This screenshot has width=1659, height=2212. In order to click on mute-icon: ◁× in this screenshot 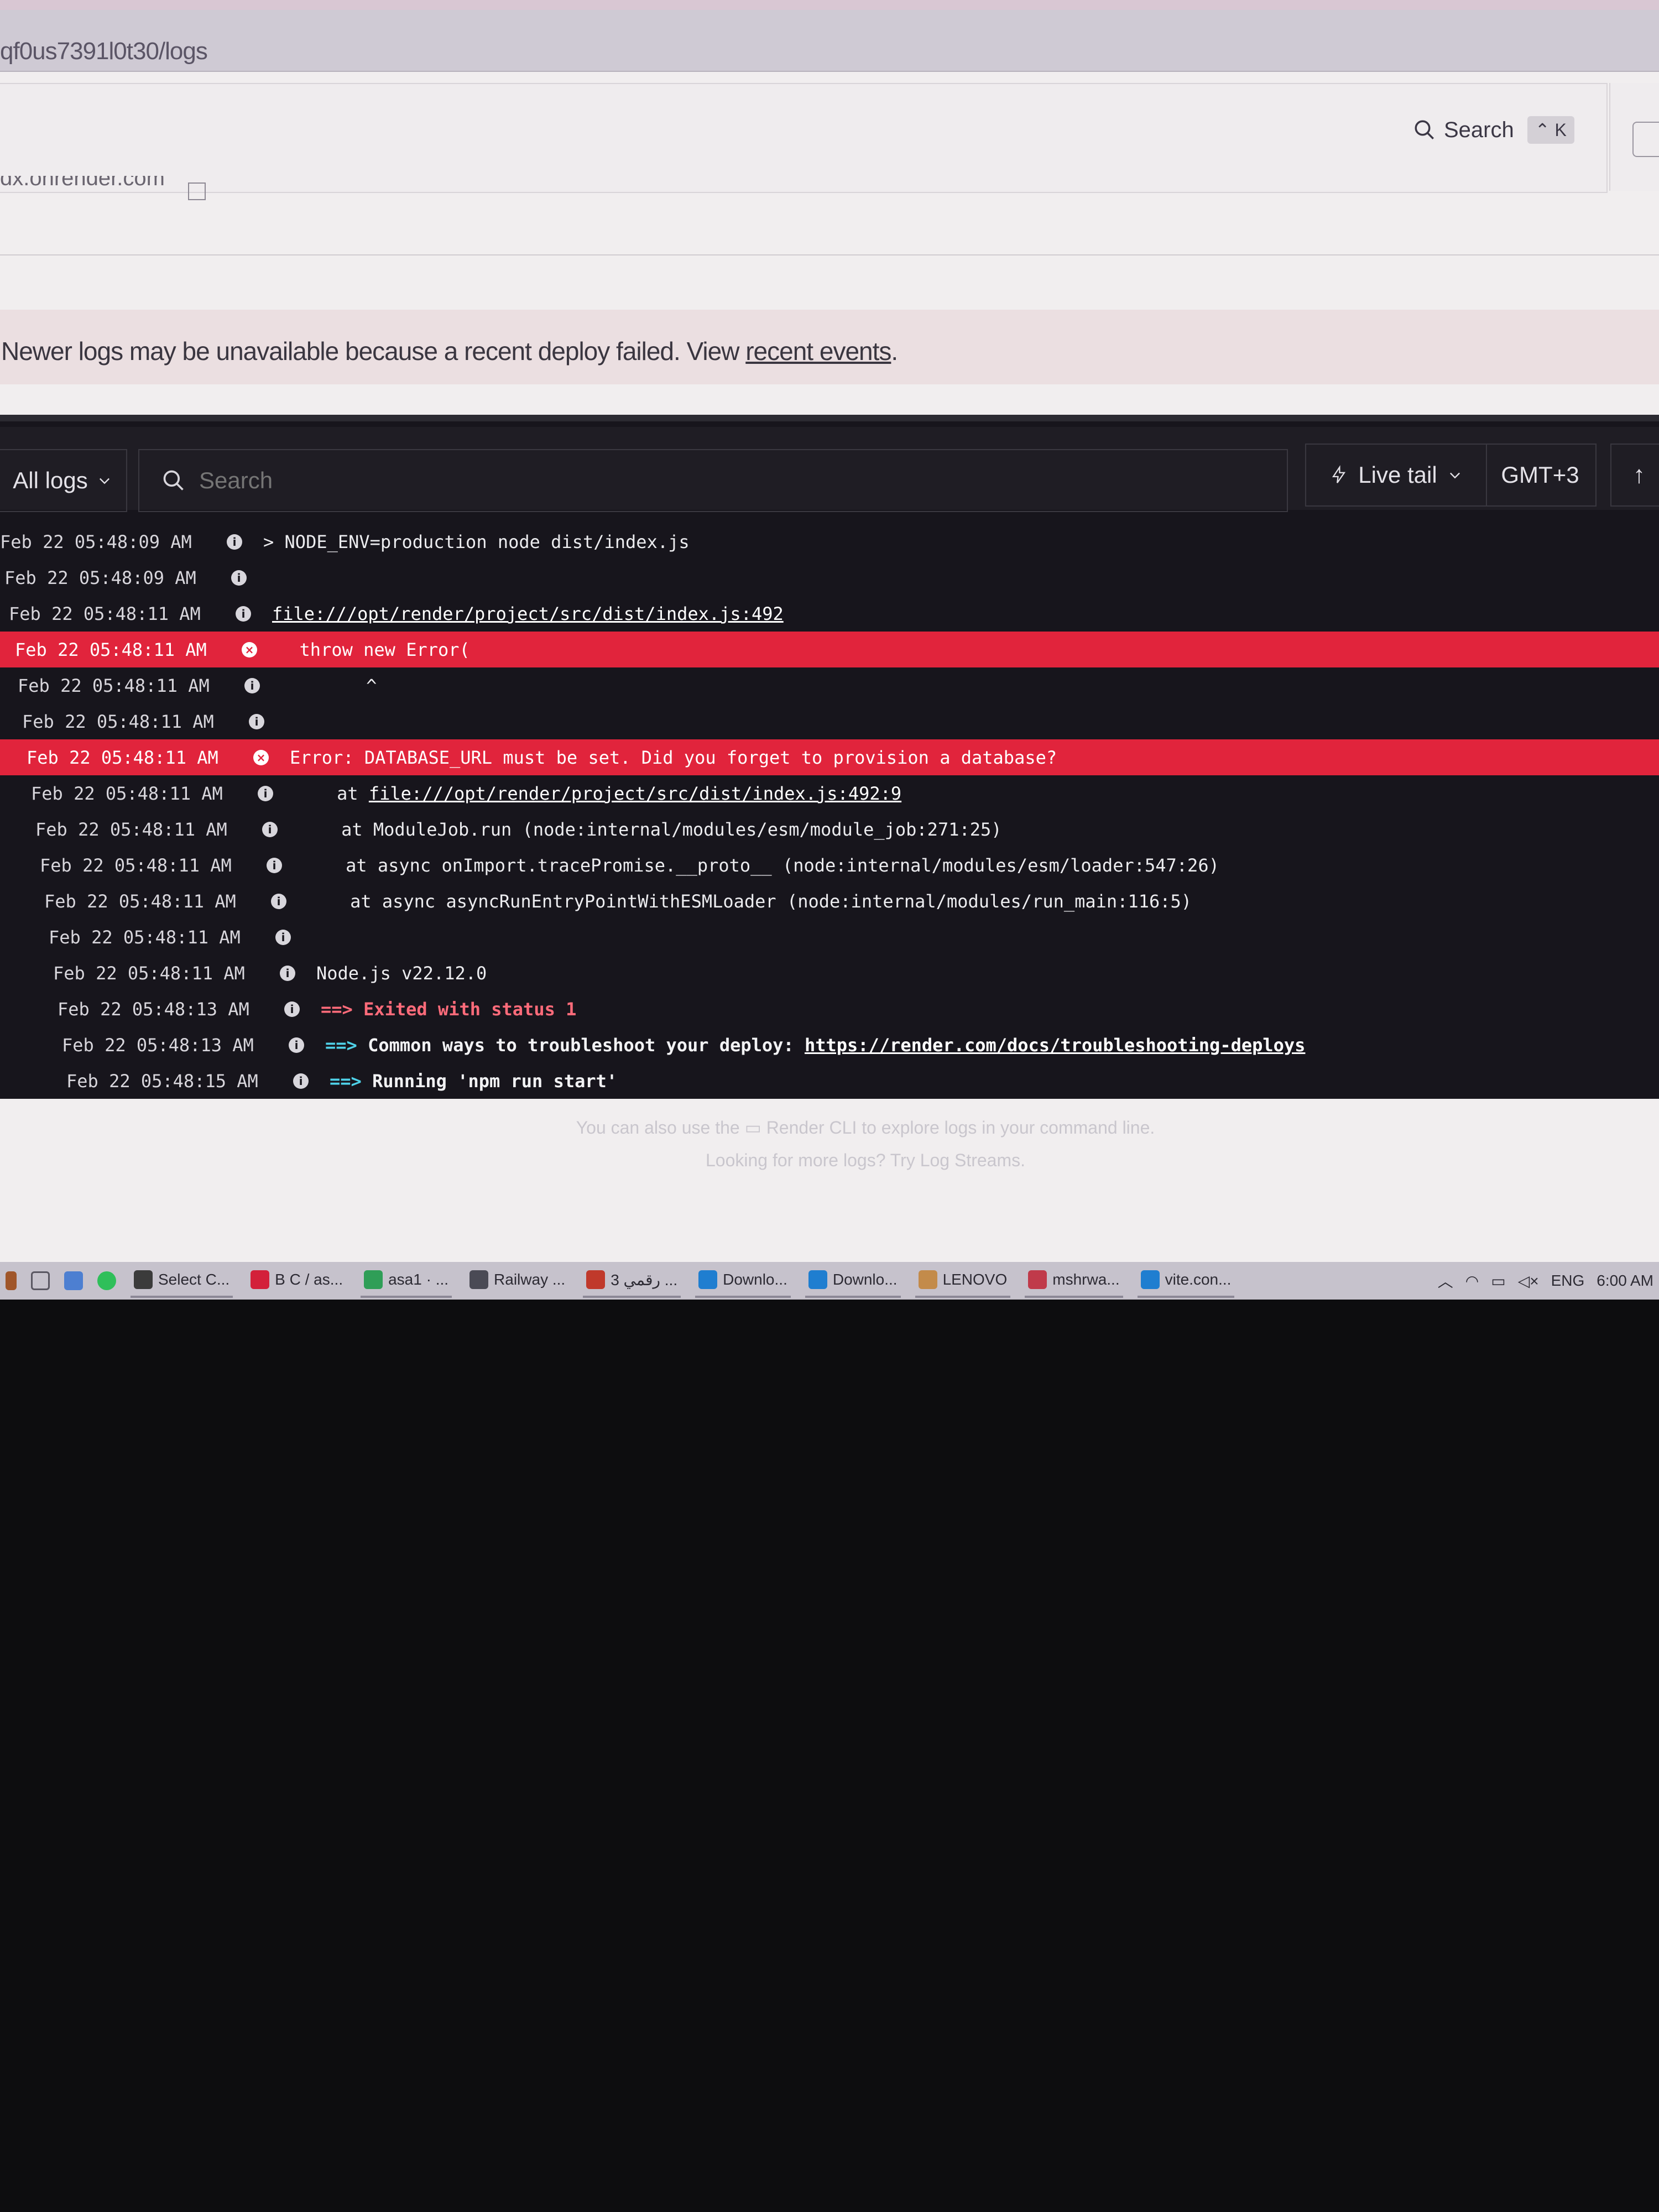, I will do `click(1529, 1281)`.